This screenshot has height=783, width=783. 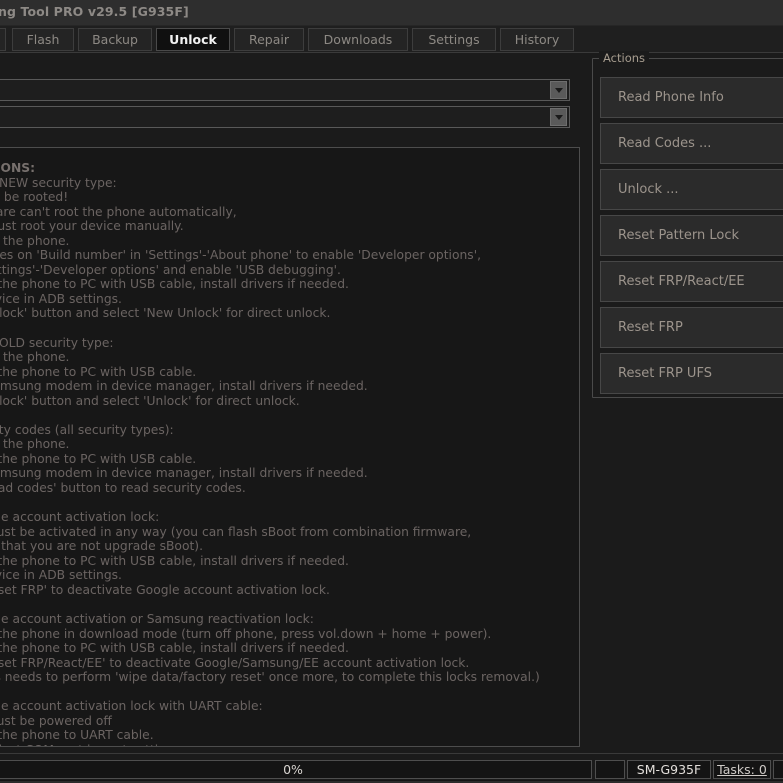 What do you see at coordinates (293, 769) in the screenshot?
I see `progress-bar-label: 0%` at bounding box center [293, 769].